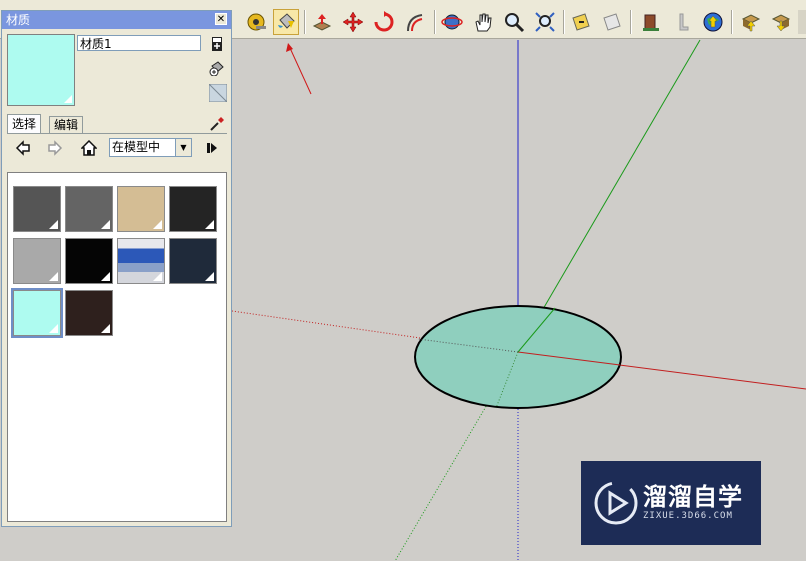 The height and width of the screenshot is (561, 806). What do you see at coordinates (609, 196) in the screenshot?
I see `green-axis-positive` at bounding box center [609, 196].